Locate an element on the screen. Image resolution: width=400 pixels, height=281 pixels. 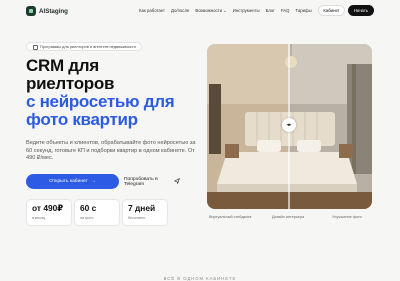
arrows-horizontal-icon: ◂▸ is located at coordinates (289, 125).